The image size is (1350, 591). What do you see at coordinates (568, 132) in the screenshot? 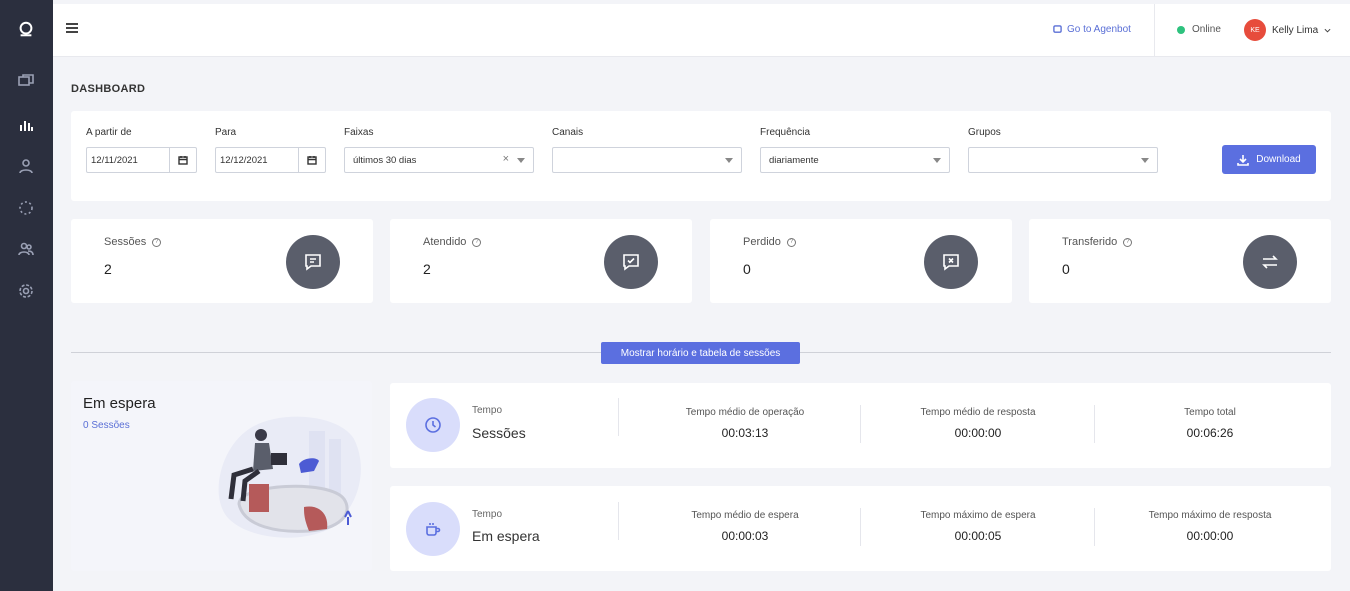
I see `channels-label: Canais` at bounding box center [568, 132].